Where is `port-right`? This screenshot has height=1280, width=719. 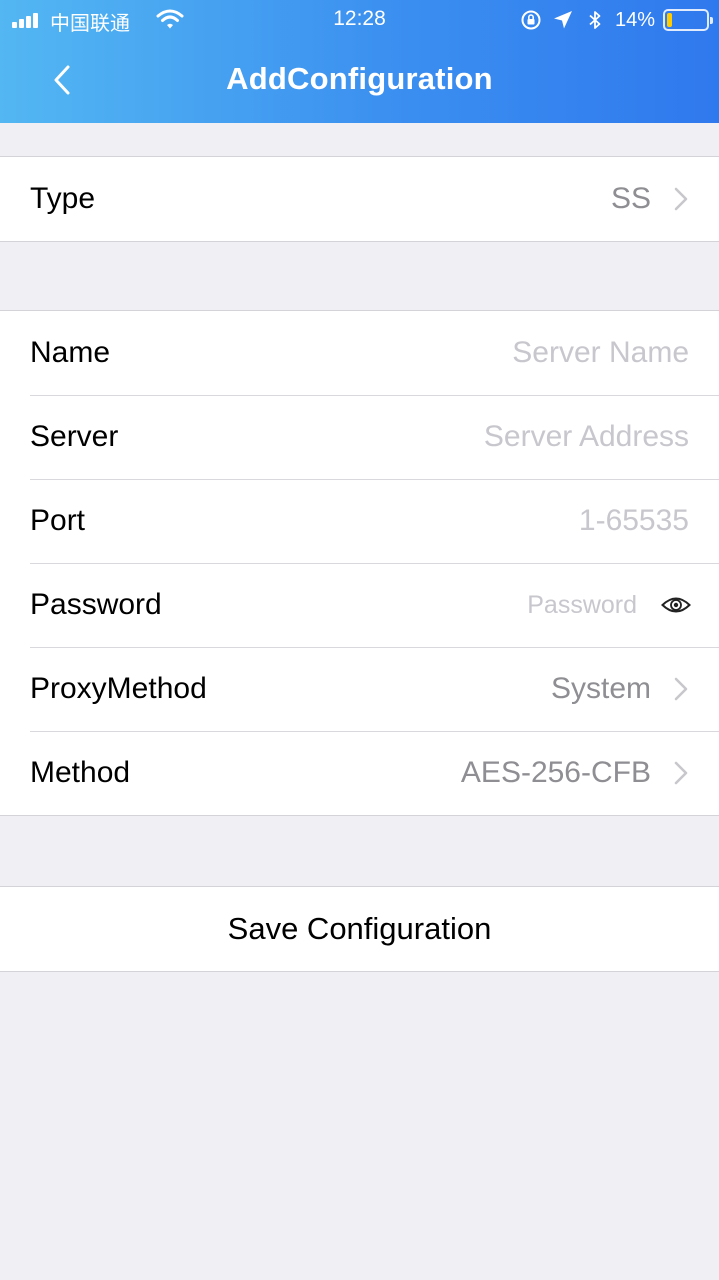 port-right is located at coordinates (509, 521).